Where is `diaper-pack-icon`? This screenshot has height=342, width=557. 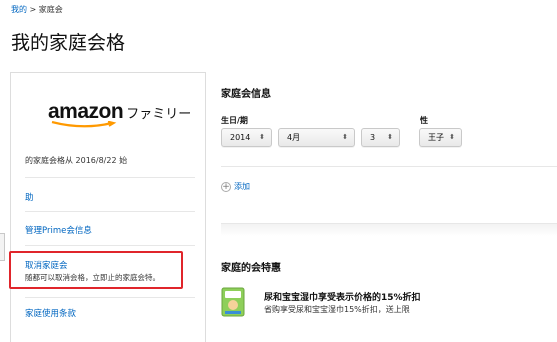
diaper-pack-icon is located at coordinates (233, 302).